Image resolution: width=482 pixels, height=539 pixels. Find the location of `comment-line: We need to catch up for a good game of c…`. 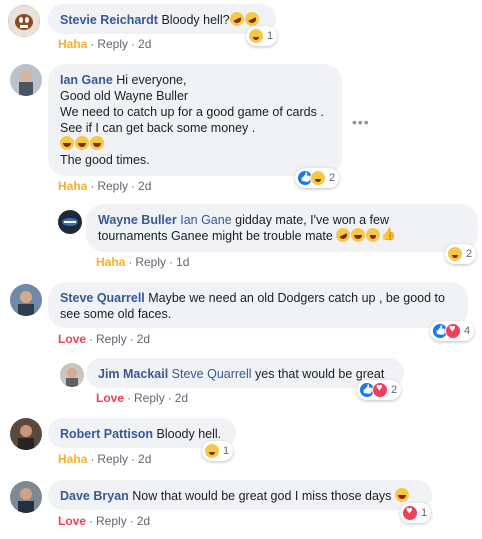

comment-line: We need to catch up for a good game of c… is located at coordinates (192, 112).